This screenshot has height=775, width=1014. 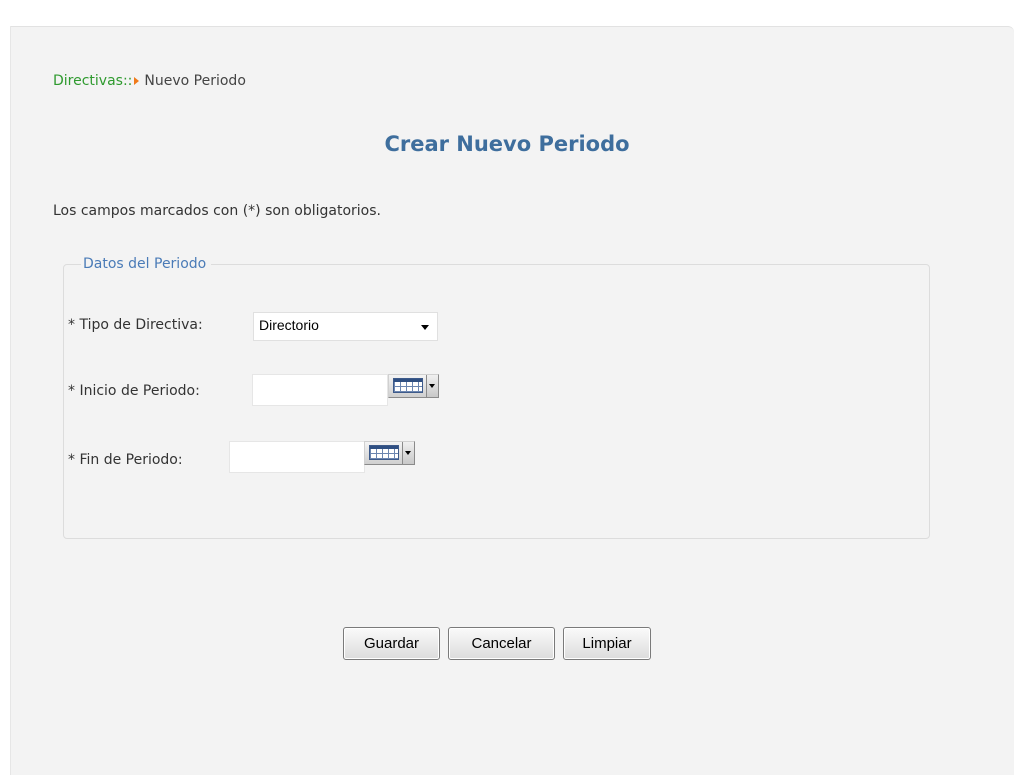 What do you see at coordinates (391, 643) in the screenshot?
I see `guardar-button: Guardar` at bounding box center [391, 643].